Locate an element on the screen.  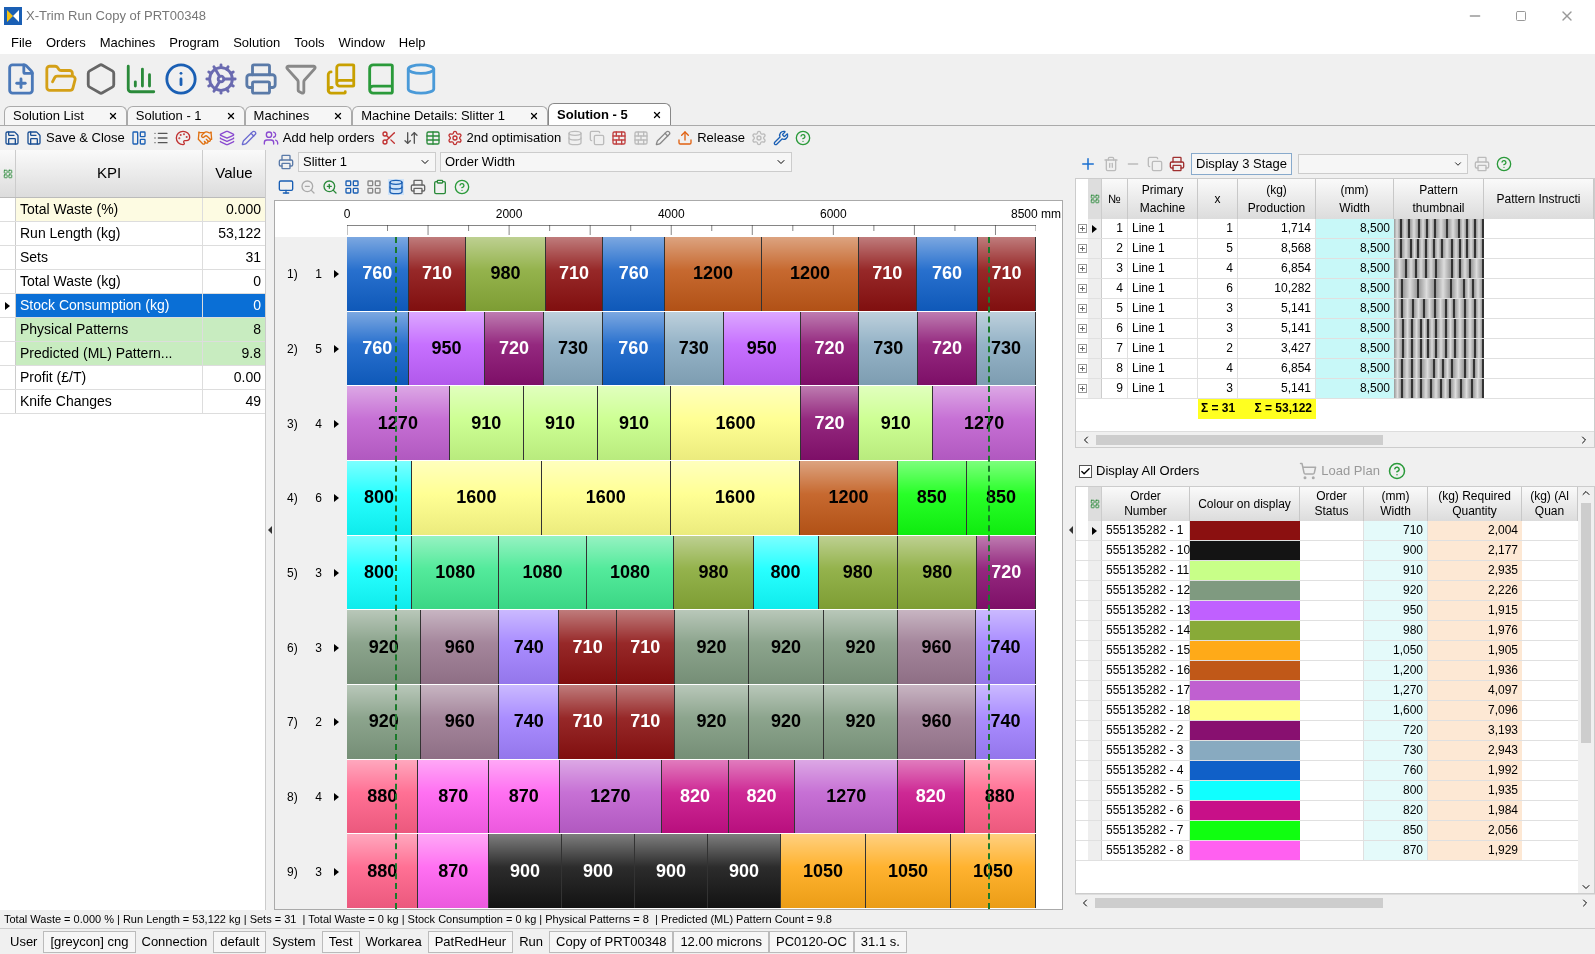
display-all-orders-checkbox: Display All Orders is located at coordinates (1139, 471).